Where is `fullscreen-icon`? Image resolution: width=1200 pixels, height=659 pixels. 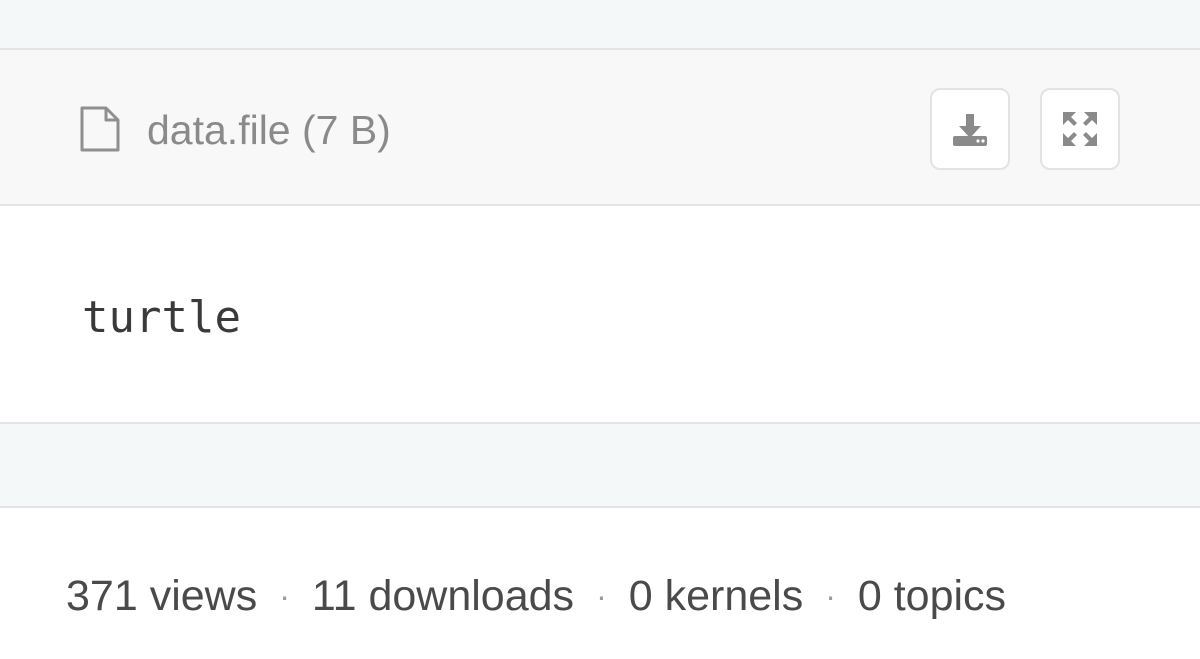 fullscreen-icon is located at coordinates (1080, 129).